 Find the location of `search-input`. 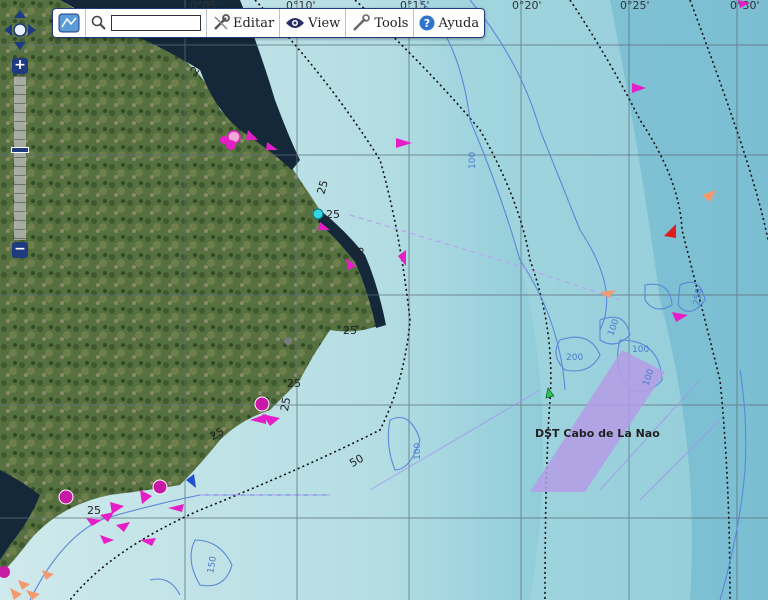

search-input is located at coordinates (156, 23).